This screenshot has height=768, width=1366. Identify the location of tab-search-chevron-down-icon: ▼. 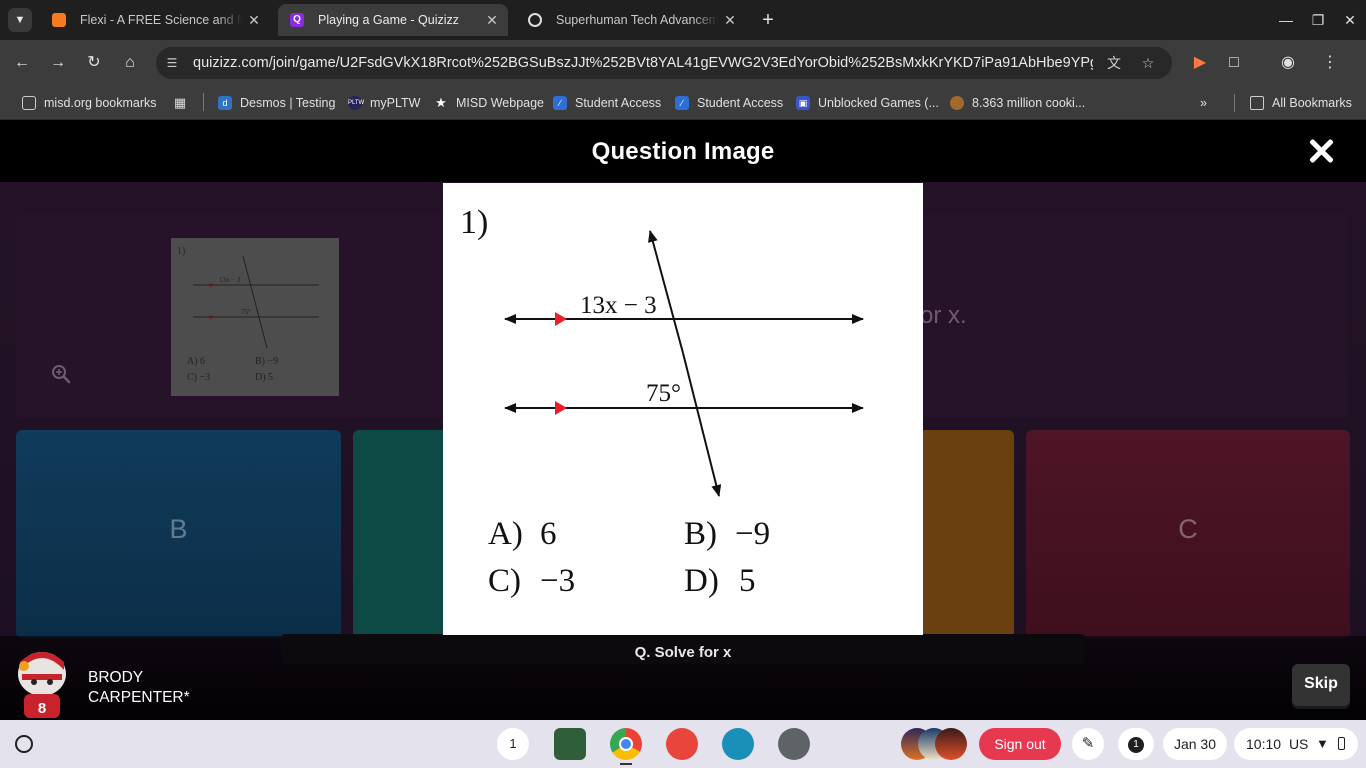
(20, 20).